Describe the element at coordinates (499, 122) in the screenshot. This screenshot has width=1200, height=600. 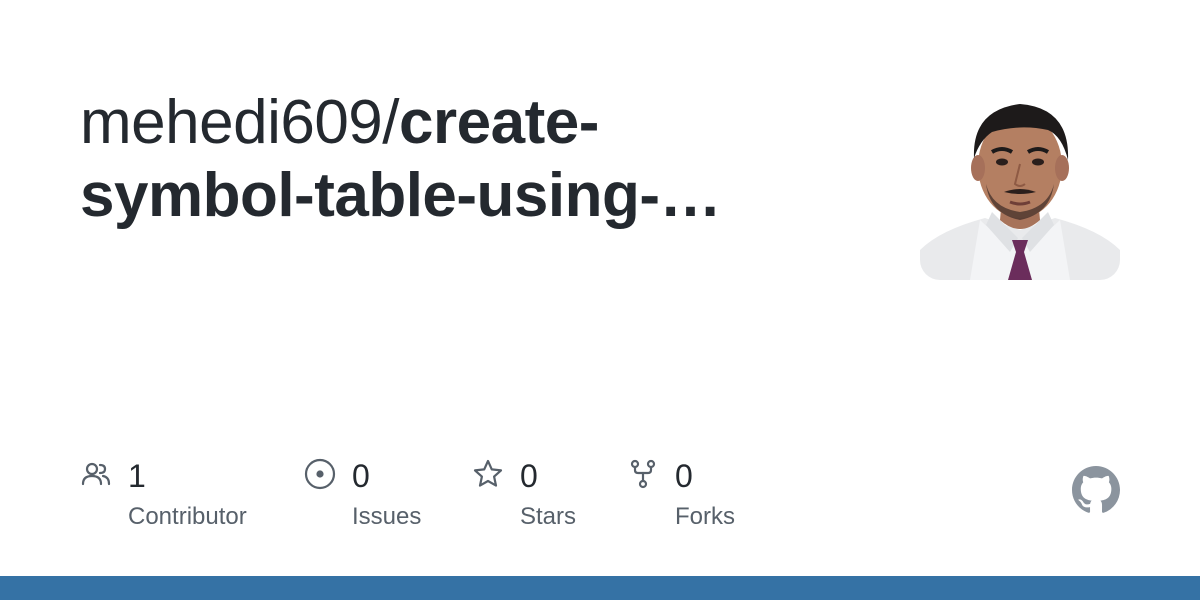
I see `repo-name-line-1: create-` at that location.